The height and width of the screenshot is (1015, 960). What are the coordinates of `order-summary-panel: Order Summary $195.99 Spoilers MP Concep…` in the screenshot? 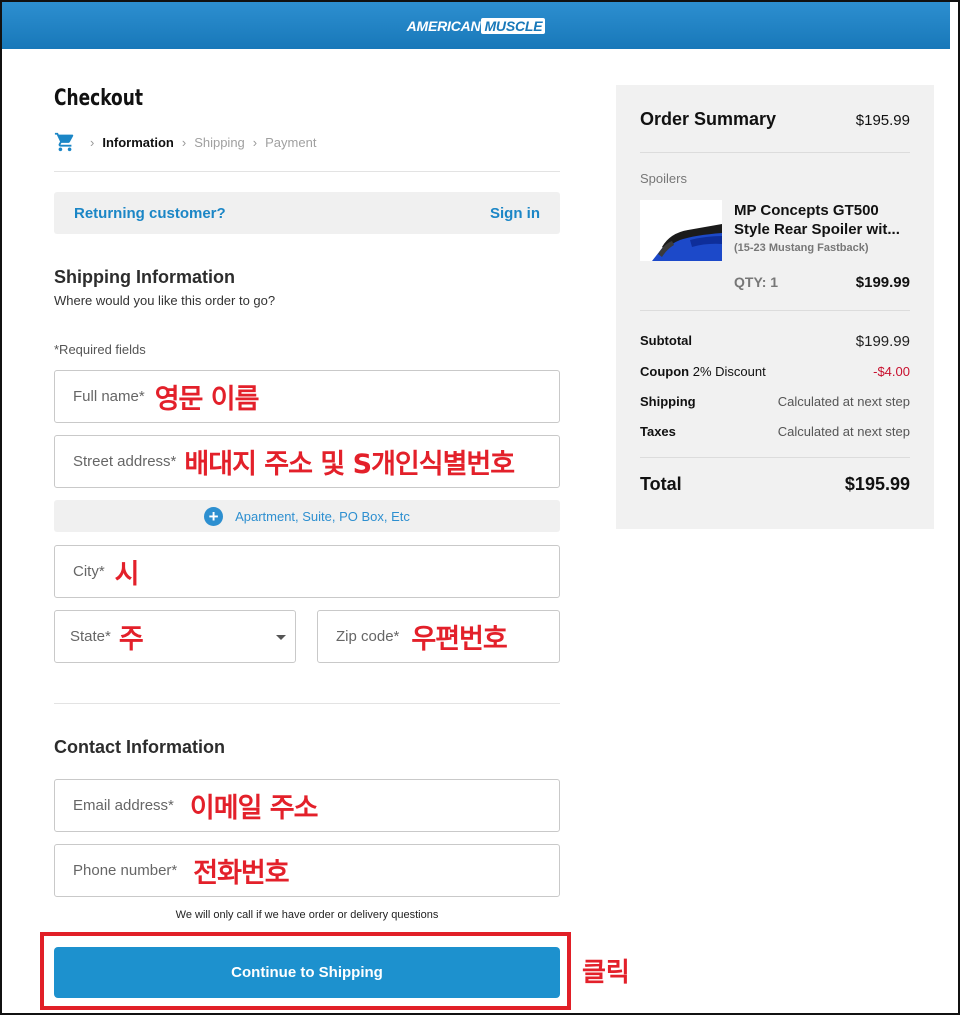 It's located at (775, 307).